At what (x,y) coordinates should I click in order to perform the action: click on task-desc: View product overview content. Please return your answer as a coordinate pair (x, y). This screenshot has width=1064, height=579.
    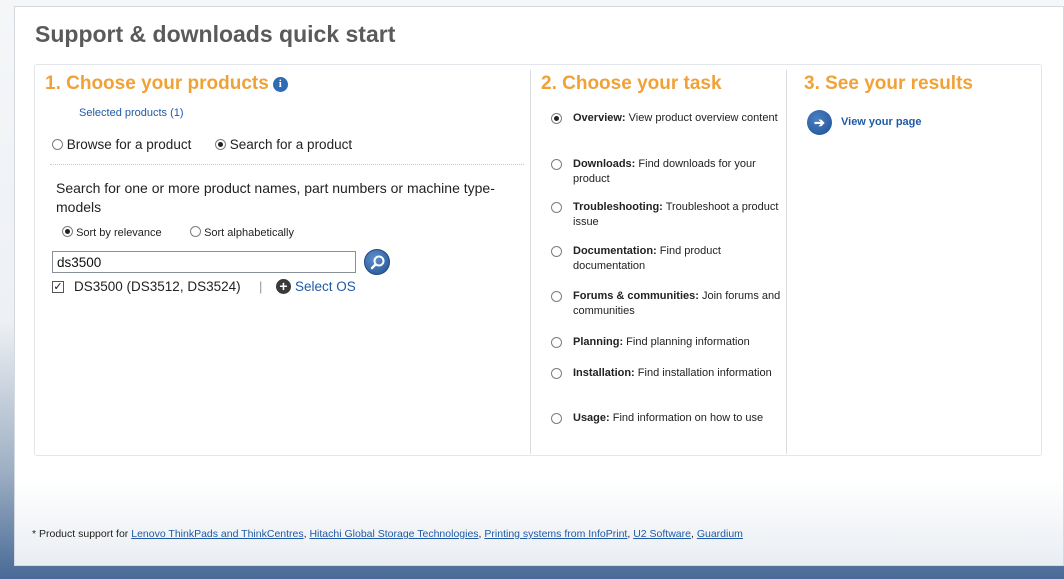
    Looking at the image, I should click on (703, 118).